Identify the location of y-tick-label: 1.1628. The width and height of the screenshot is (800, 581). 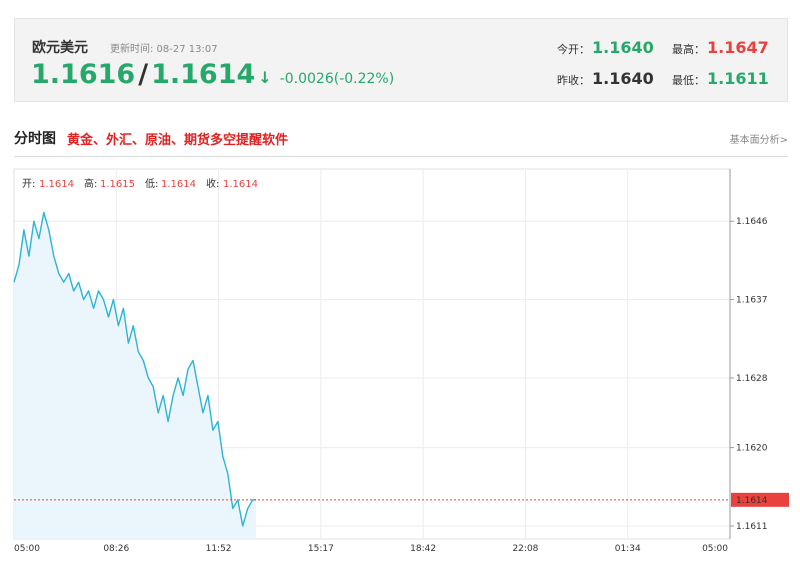
(752, 379).